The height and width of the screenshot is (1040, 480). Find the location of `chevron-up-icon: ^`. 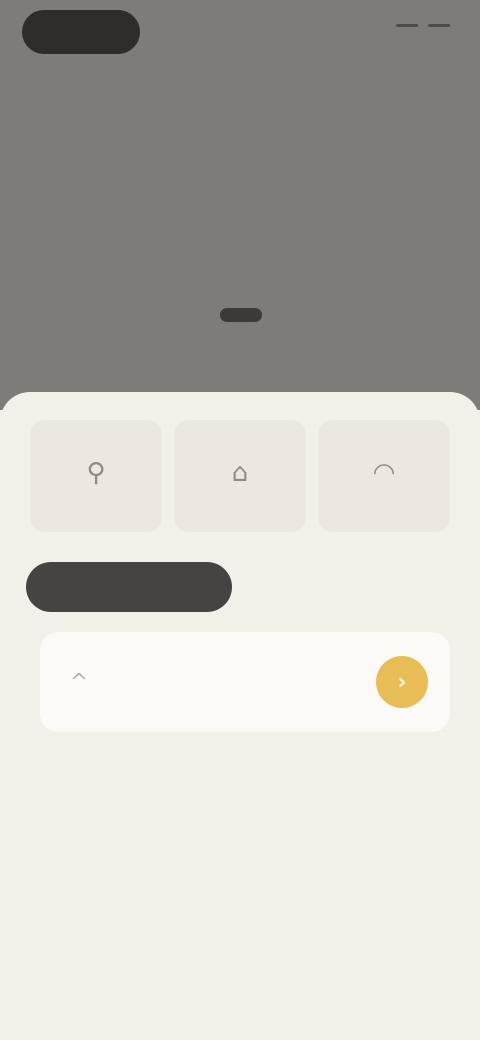

chevron-up-icon: ^ is located at coordinates (79, 682).